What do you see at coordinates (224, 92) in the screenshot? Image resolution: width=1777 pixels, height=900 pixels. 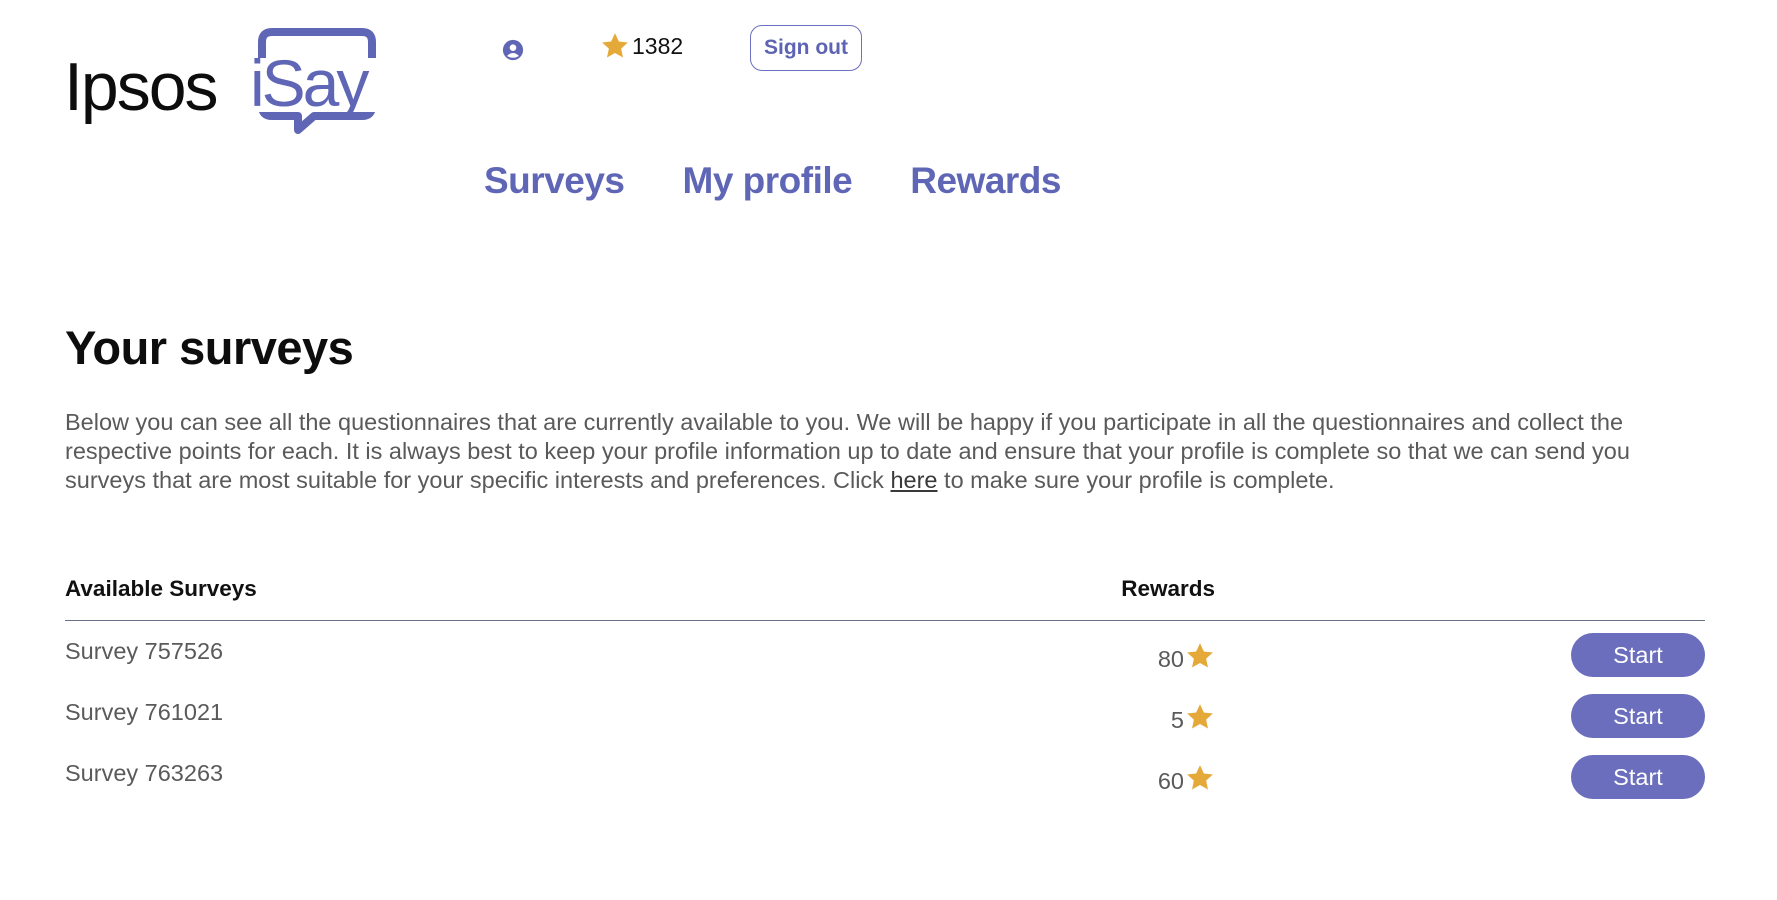 I see `ipsos-isay-logo: Ipsos iSay` at bounding box center [224, 92].